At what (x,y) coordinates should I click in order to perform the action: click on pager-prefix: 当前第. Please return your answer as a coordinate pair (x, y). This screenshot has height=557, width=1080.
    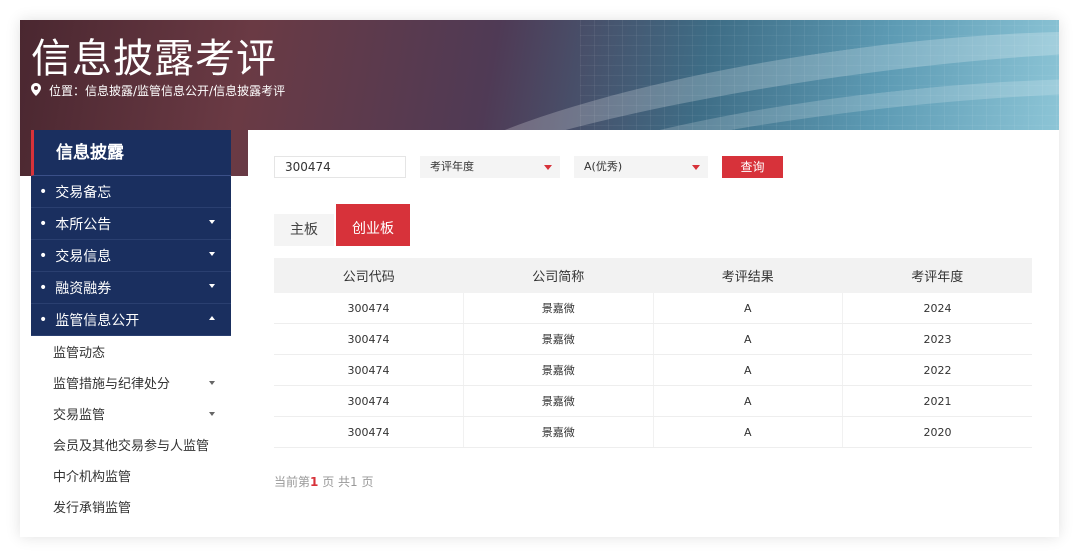
    Looking at the image, I should click on (292, 482).